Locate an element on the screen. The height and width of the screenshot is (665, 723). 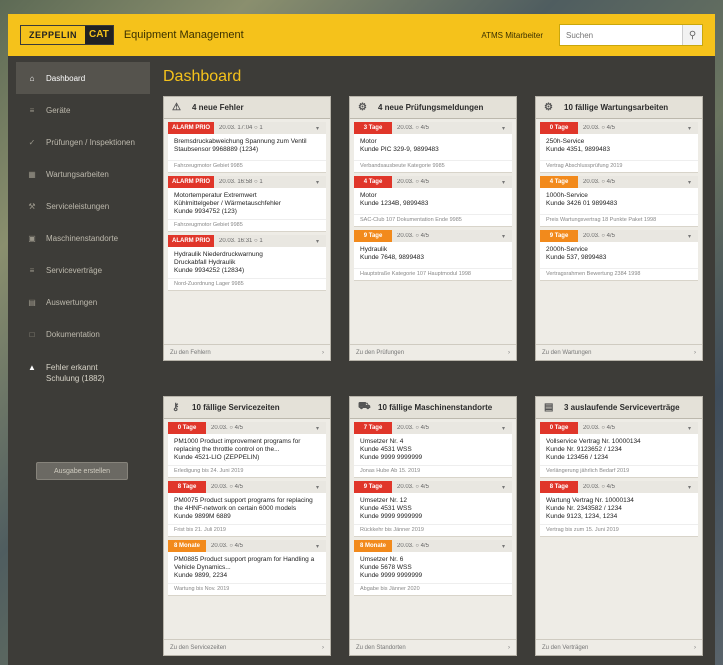
create-output-button: Ausgabe erstellen is located at coordinates (82, 471).